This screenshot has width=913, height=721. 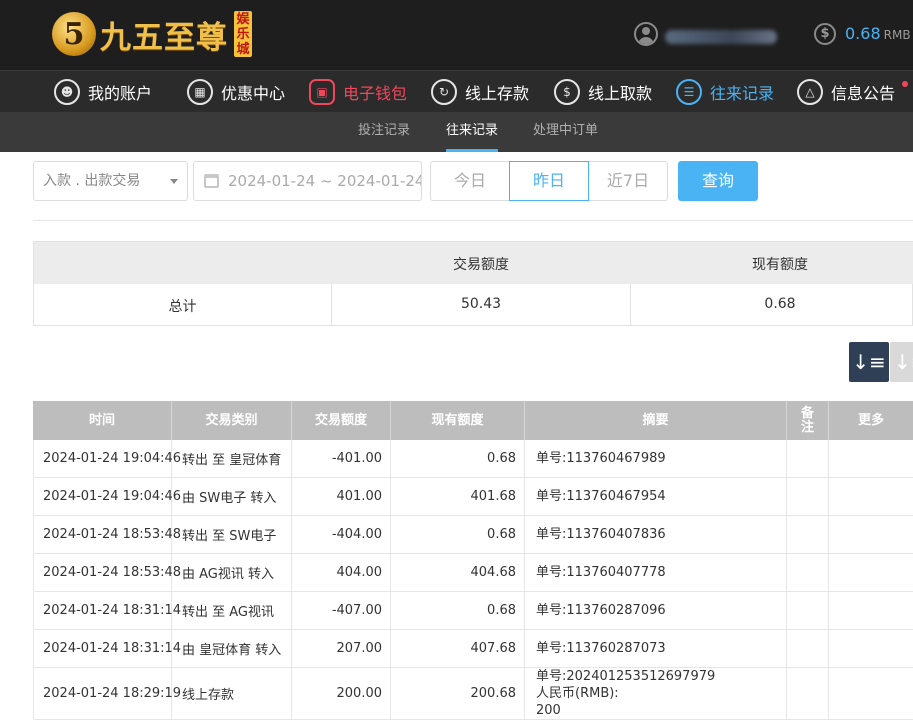 I want to click on cell-type: 由 AG视讯 转入, so click(x=232, y=572).